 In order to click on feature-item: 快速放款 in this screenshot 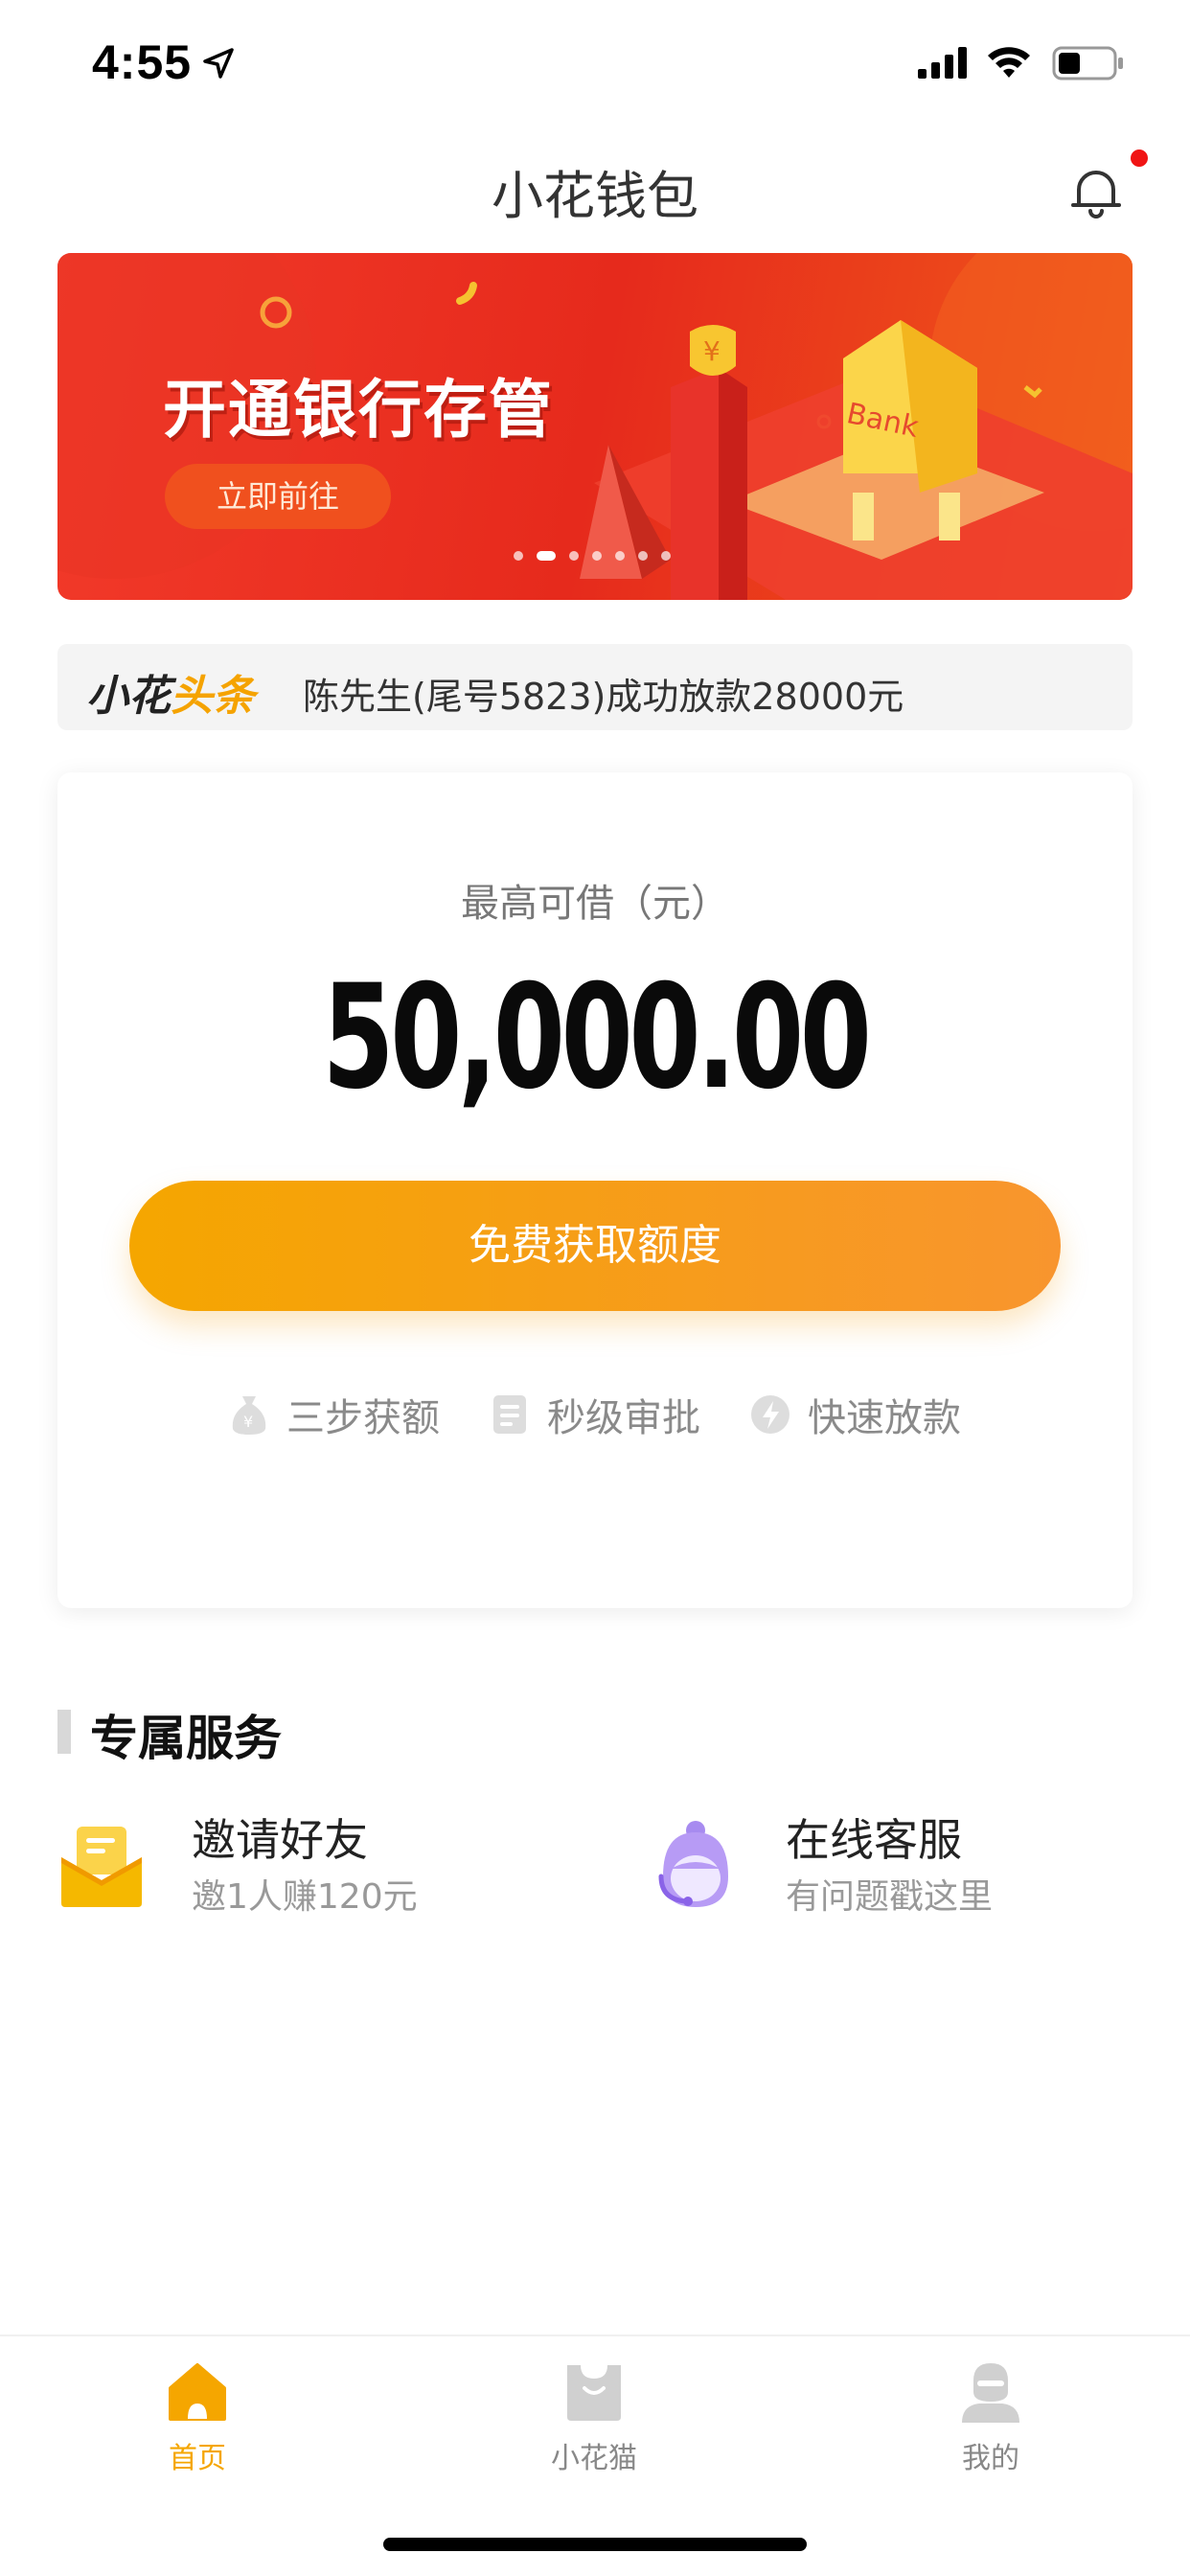, I will do `click(856, 1414)`.